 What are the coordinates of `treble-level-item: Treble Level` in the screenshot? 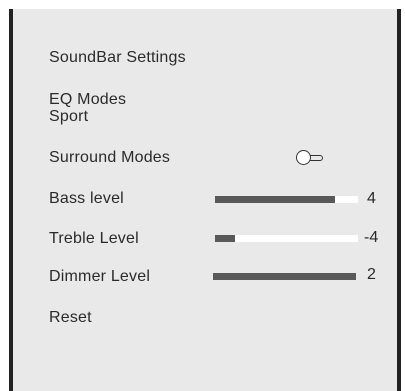 It's located at (94, 239).